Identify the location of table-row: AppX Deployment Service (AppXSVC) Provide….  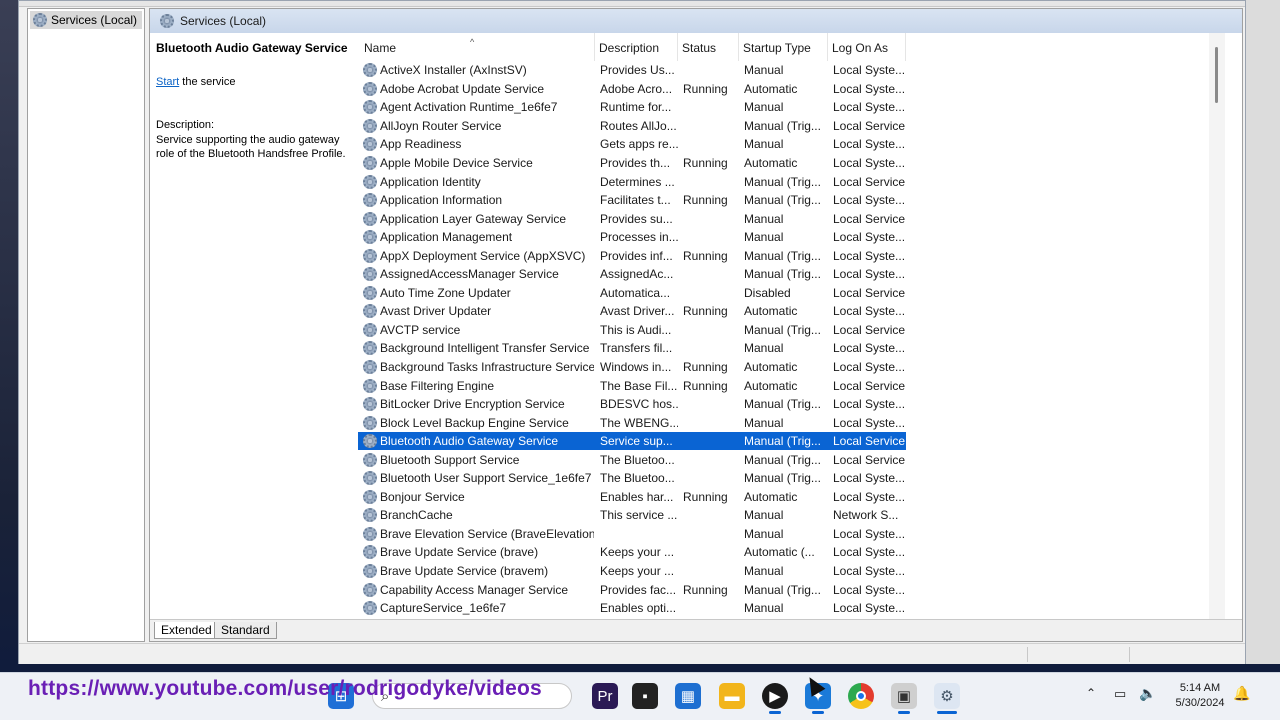
(632, 255).